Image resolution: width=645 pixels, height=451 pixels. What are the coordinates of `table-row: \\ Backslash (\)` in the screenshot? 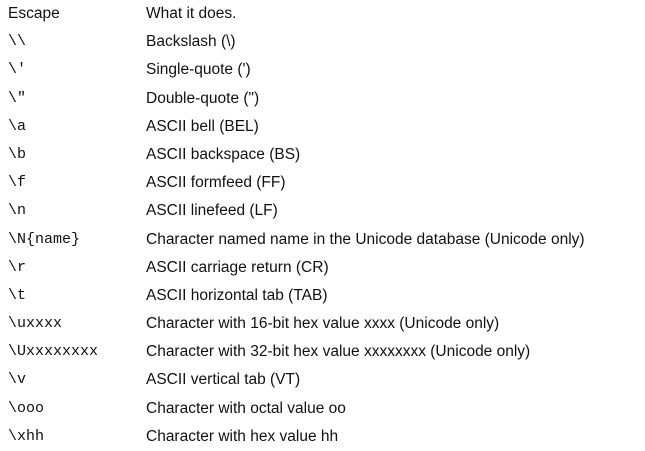 It's located at (323, 42).